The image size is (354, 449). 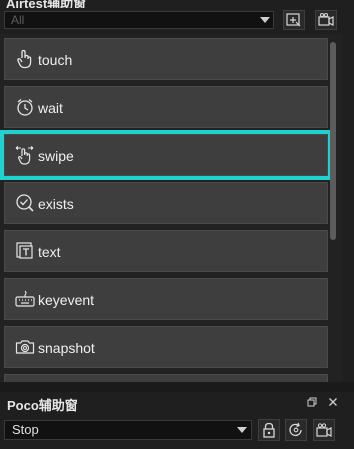 What do you see at coordinates (25, 429) in the screenshot?
I see `poco-mode-value: Stop` at bounding box center [25, 429].